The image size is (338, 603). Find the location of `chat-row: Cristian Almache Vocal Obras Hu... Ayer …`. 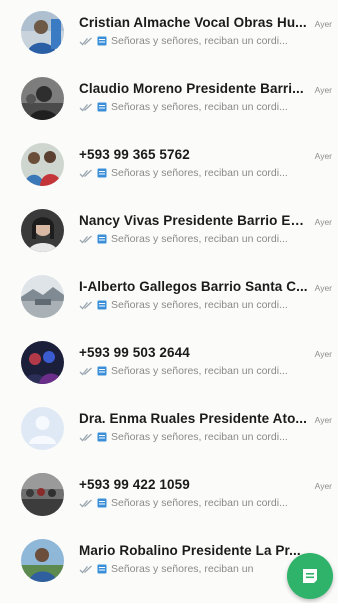

chat-row: Cristian Almache Vocal Obras Hu... Ayer … is located at coordinates (169, 32).